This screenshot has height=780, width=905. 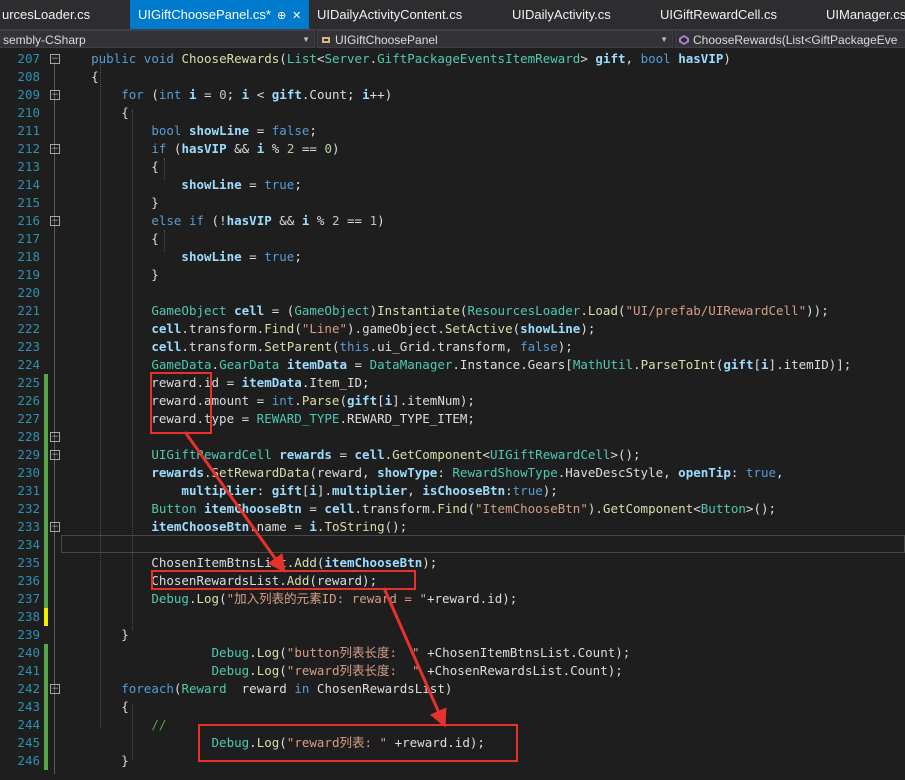 What do you see at coordinates (28, 526) in the screenshot?
I see `line-number: 233` at bounding box center [28, 526].